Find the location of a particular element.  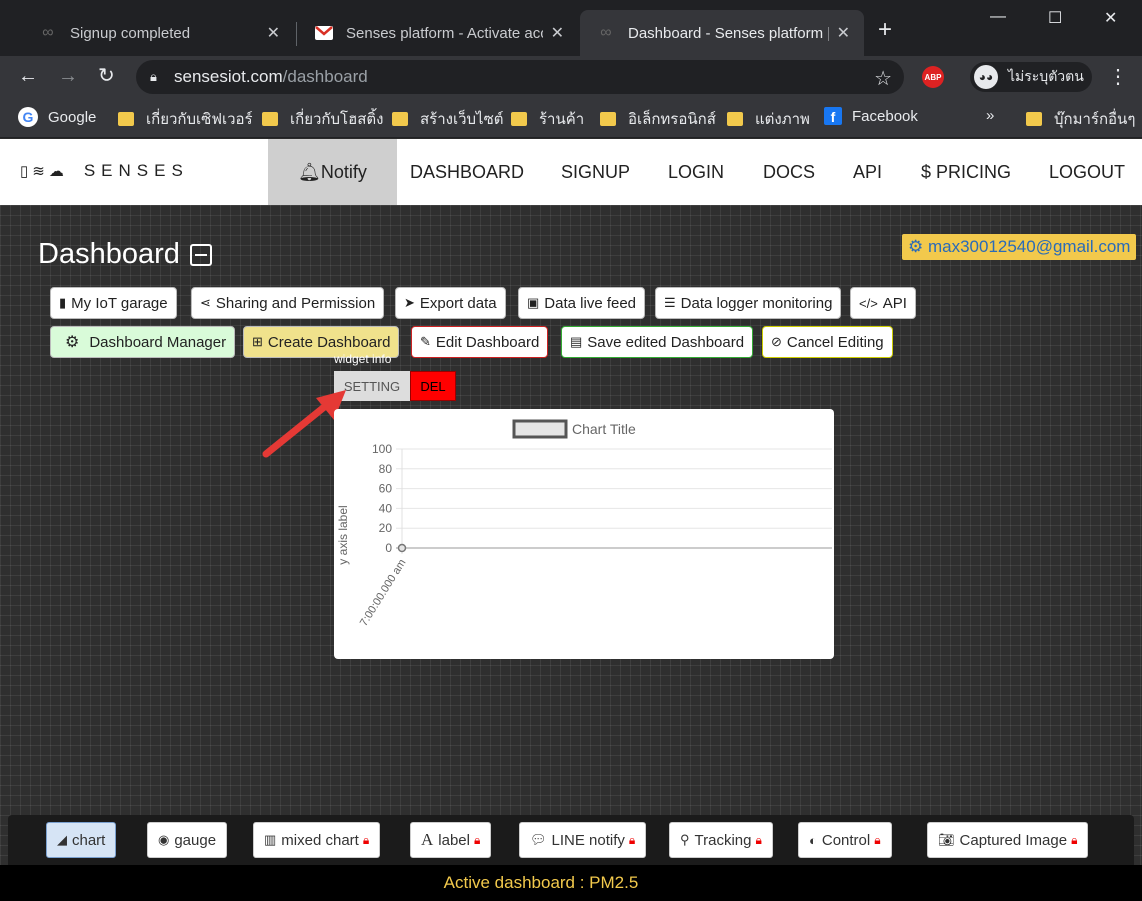

tab-dashboard: ∞ Dashboard - Senses platform | ✕ is located at coordinates (722, 33).